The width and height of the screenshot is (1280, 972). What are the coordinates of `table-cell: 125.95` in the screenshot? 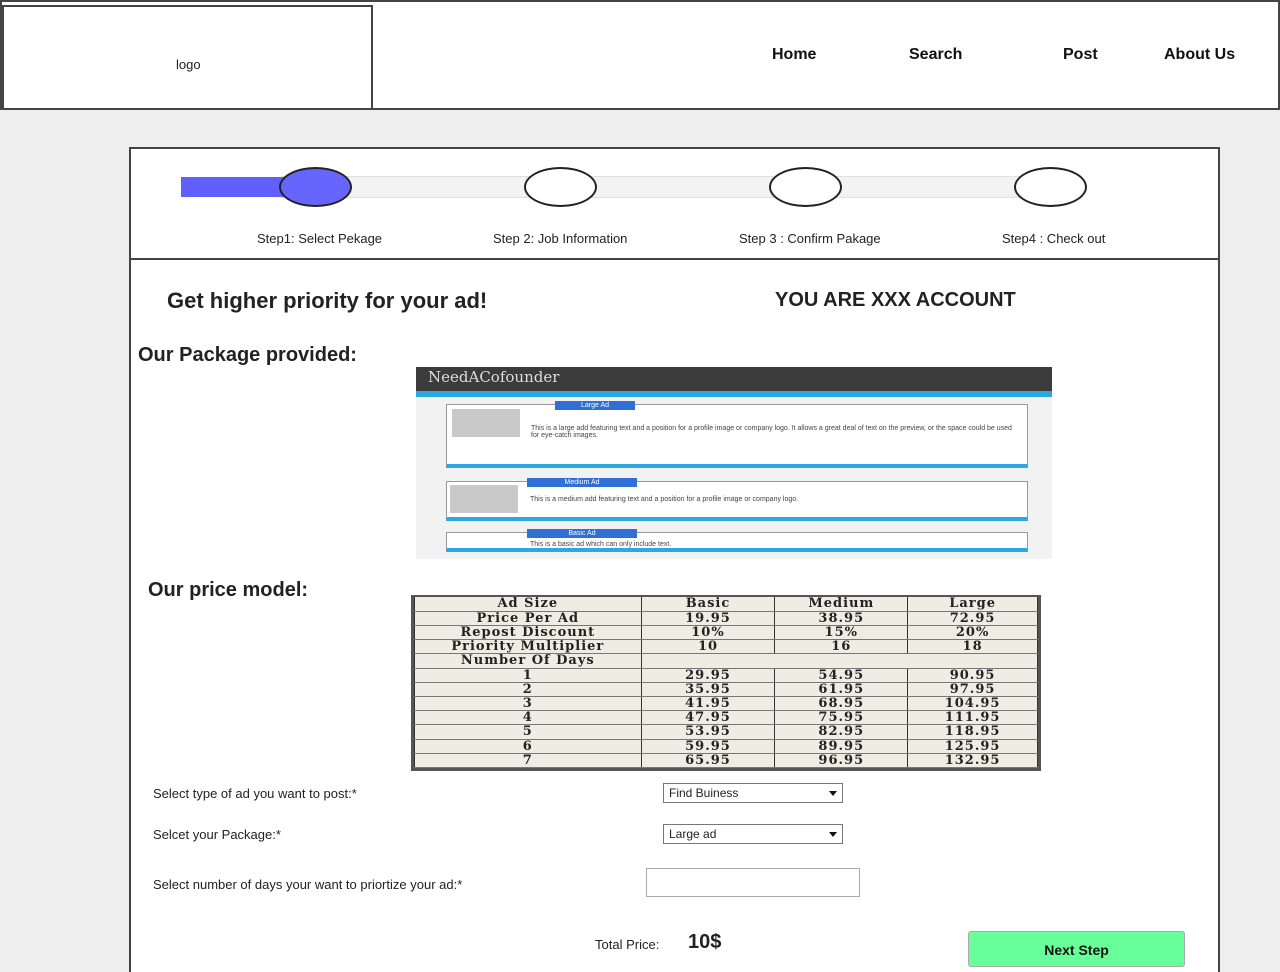 It's located at (972, 746).